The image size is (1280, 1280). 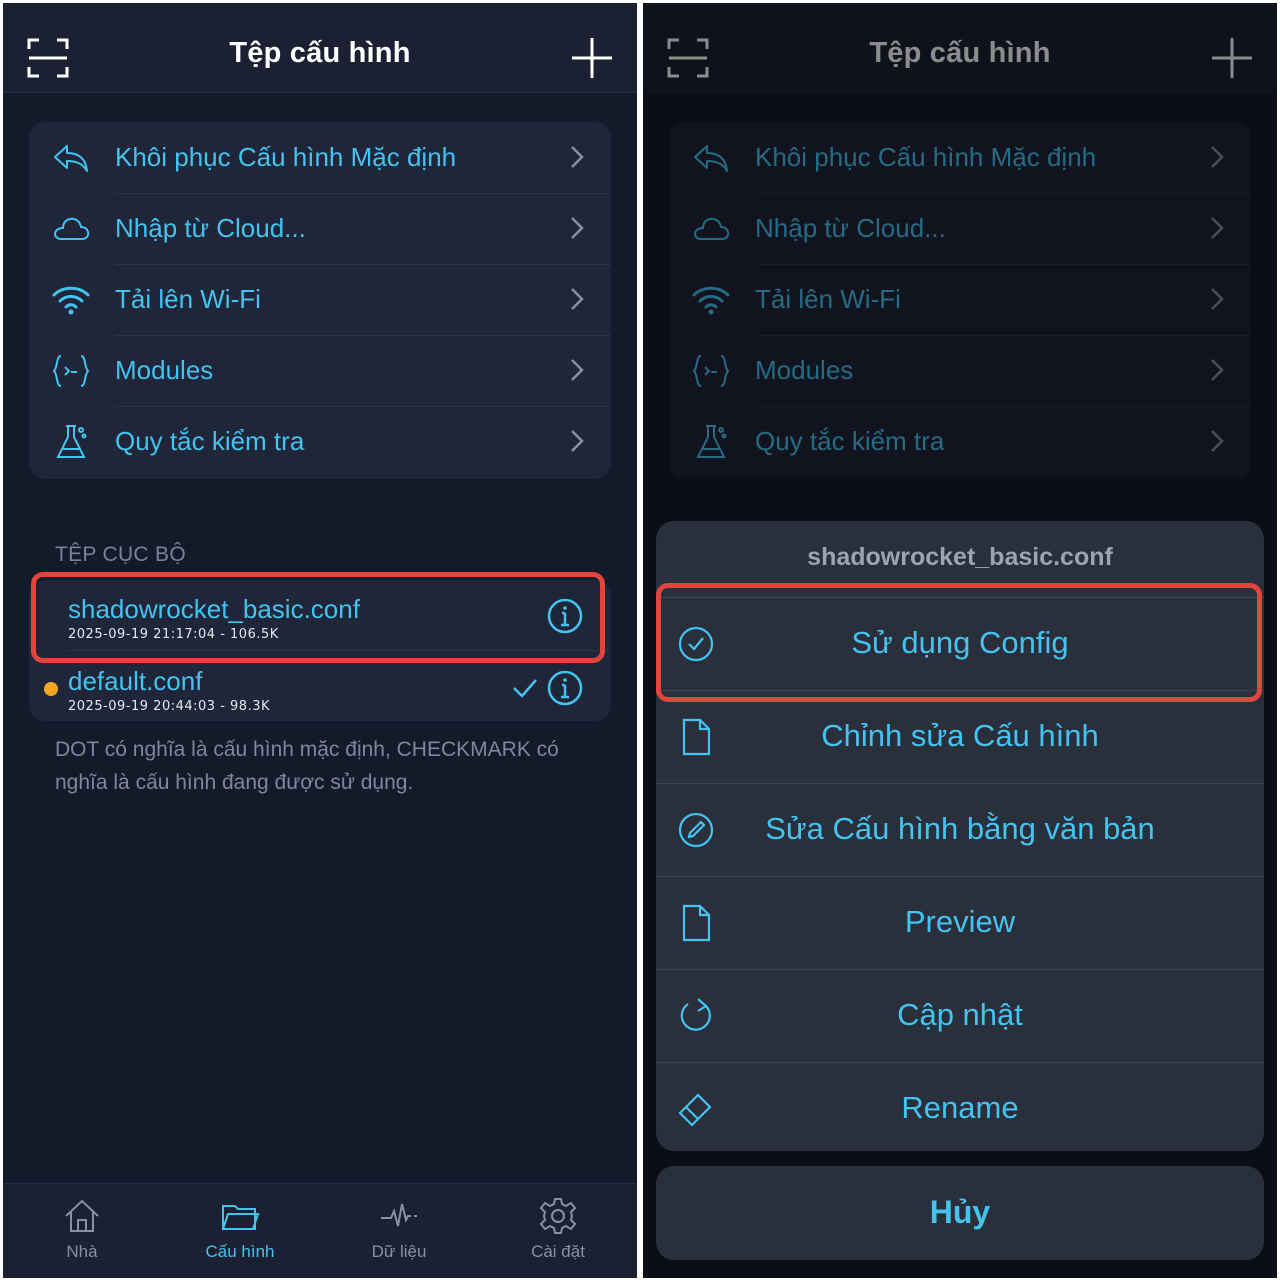 What do you see at coordinates (71, 229) in the screenshot?
I see `cloud-icon` at bounding box center [71, 229].